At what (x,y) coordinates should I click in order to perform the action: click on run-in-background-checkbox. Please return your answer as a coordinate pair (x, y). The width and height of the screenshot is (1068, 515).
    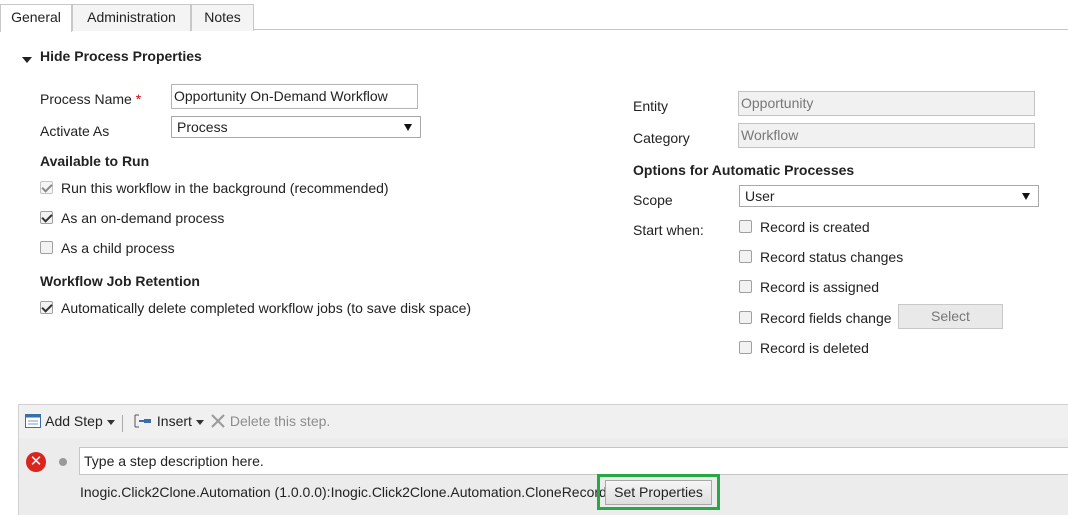
    Looking at the image, I should click on (46, 187).